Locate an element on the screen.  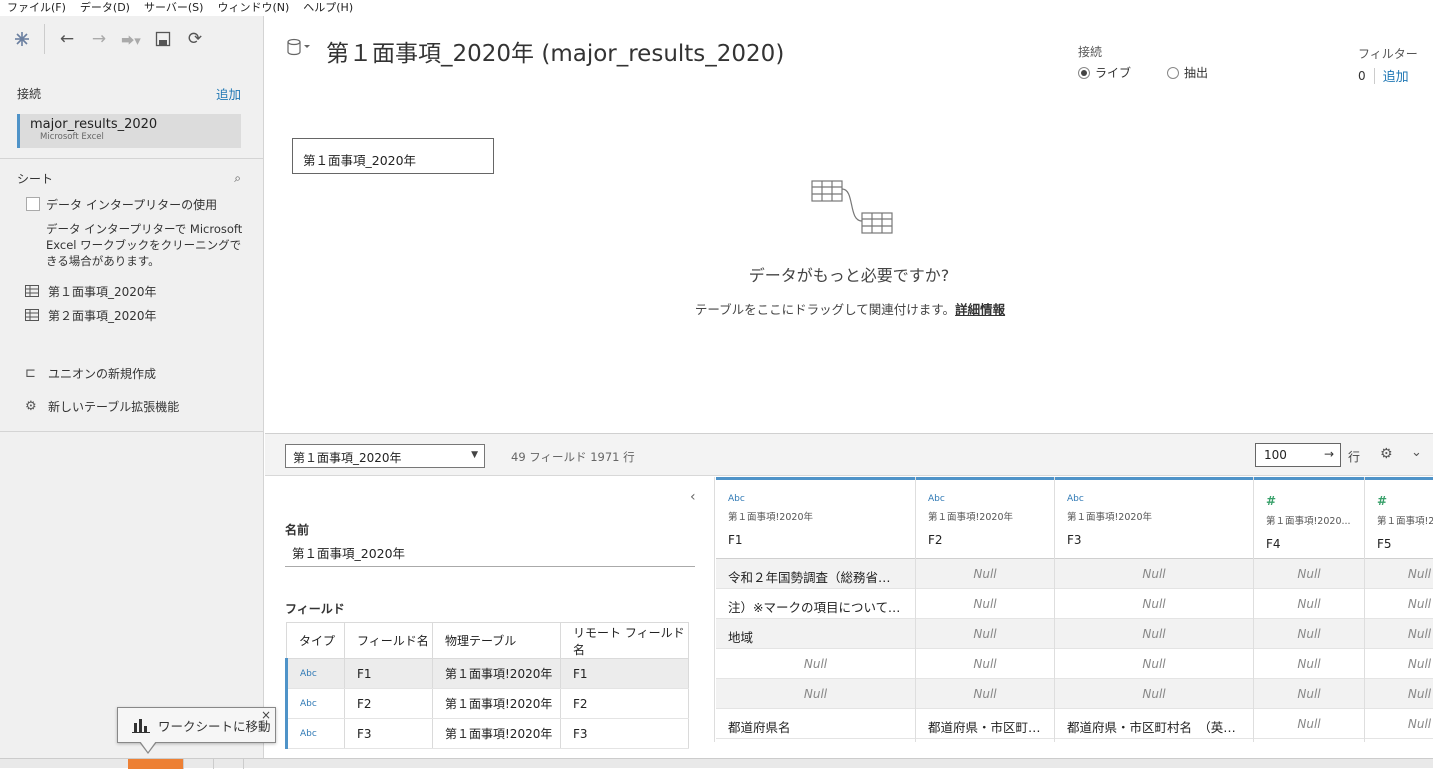
column-header: Abc 第１面事項!2020年 F2 is located at coordinates (985, 518).